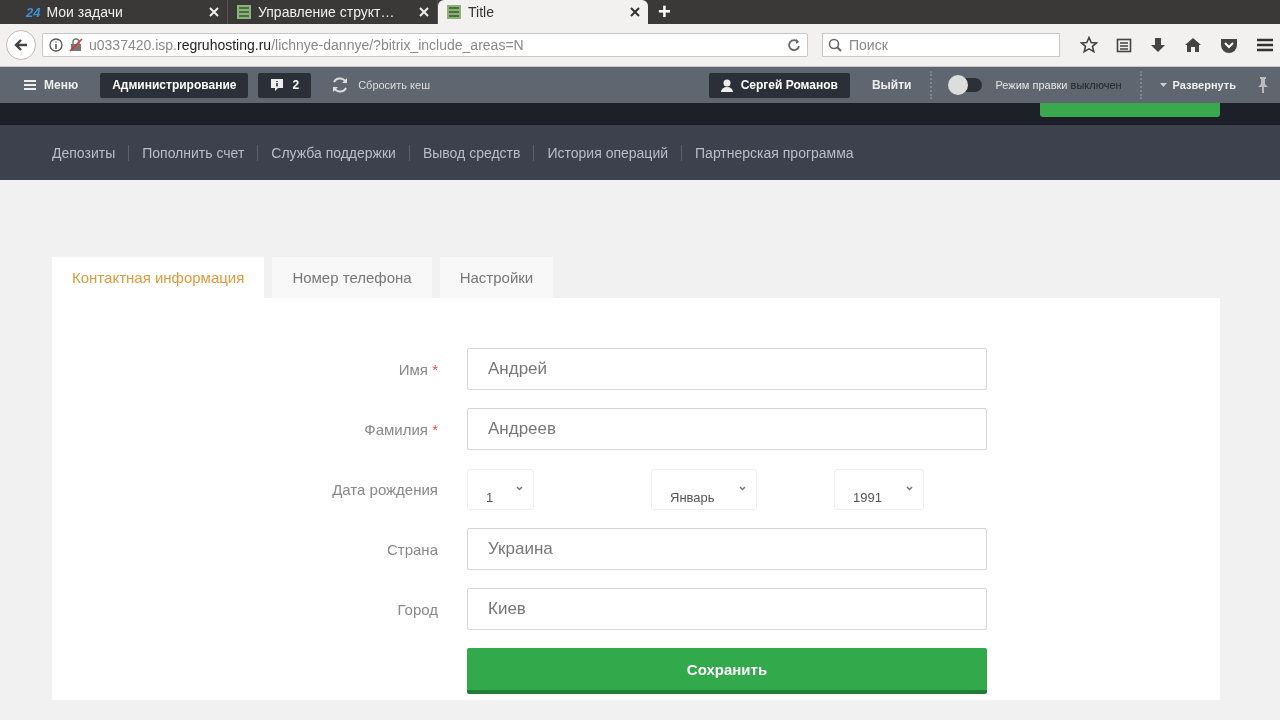 This screenshot has height=720, width=1280. I want to click on nav-link: Партнерская программа, so click(774, 152).